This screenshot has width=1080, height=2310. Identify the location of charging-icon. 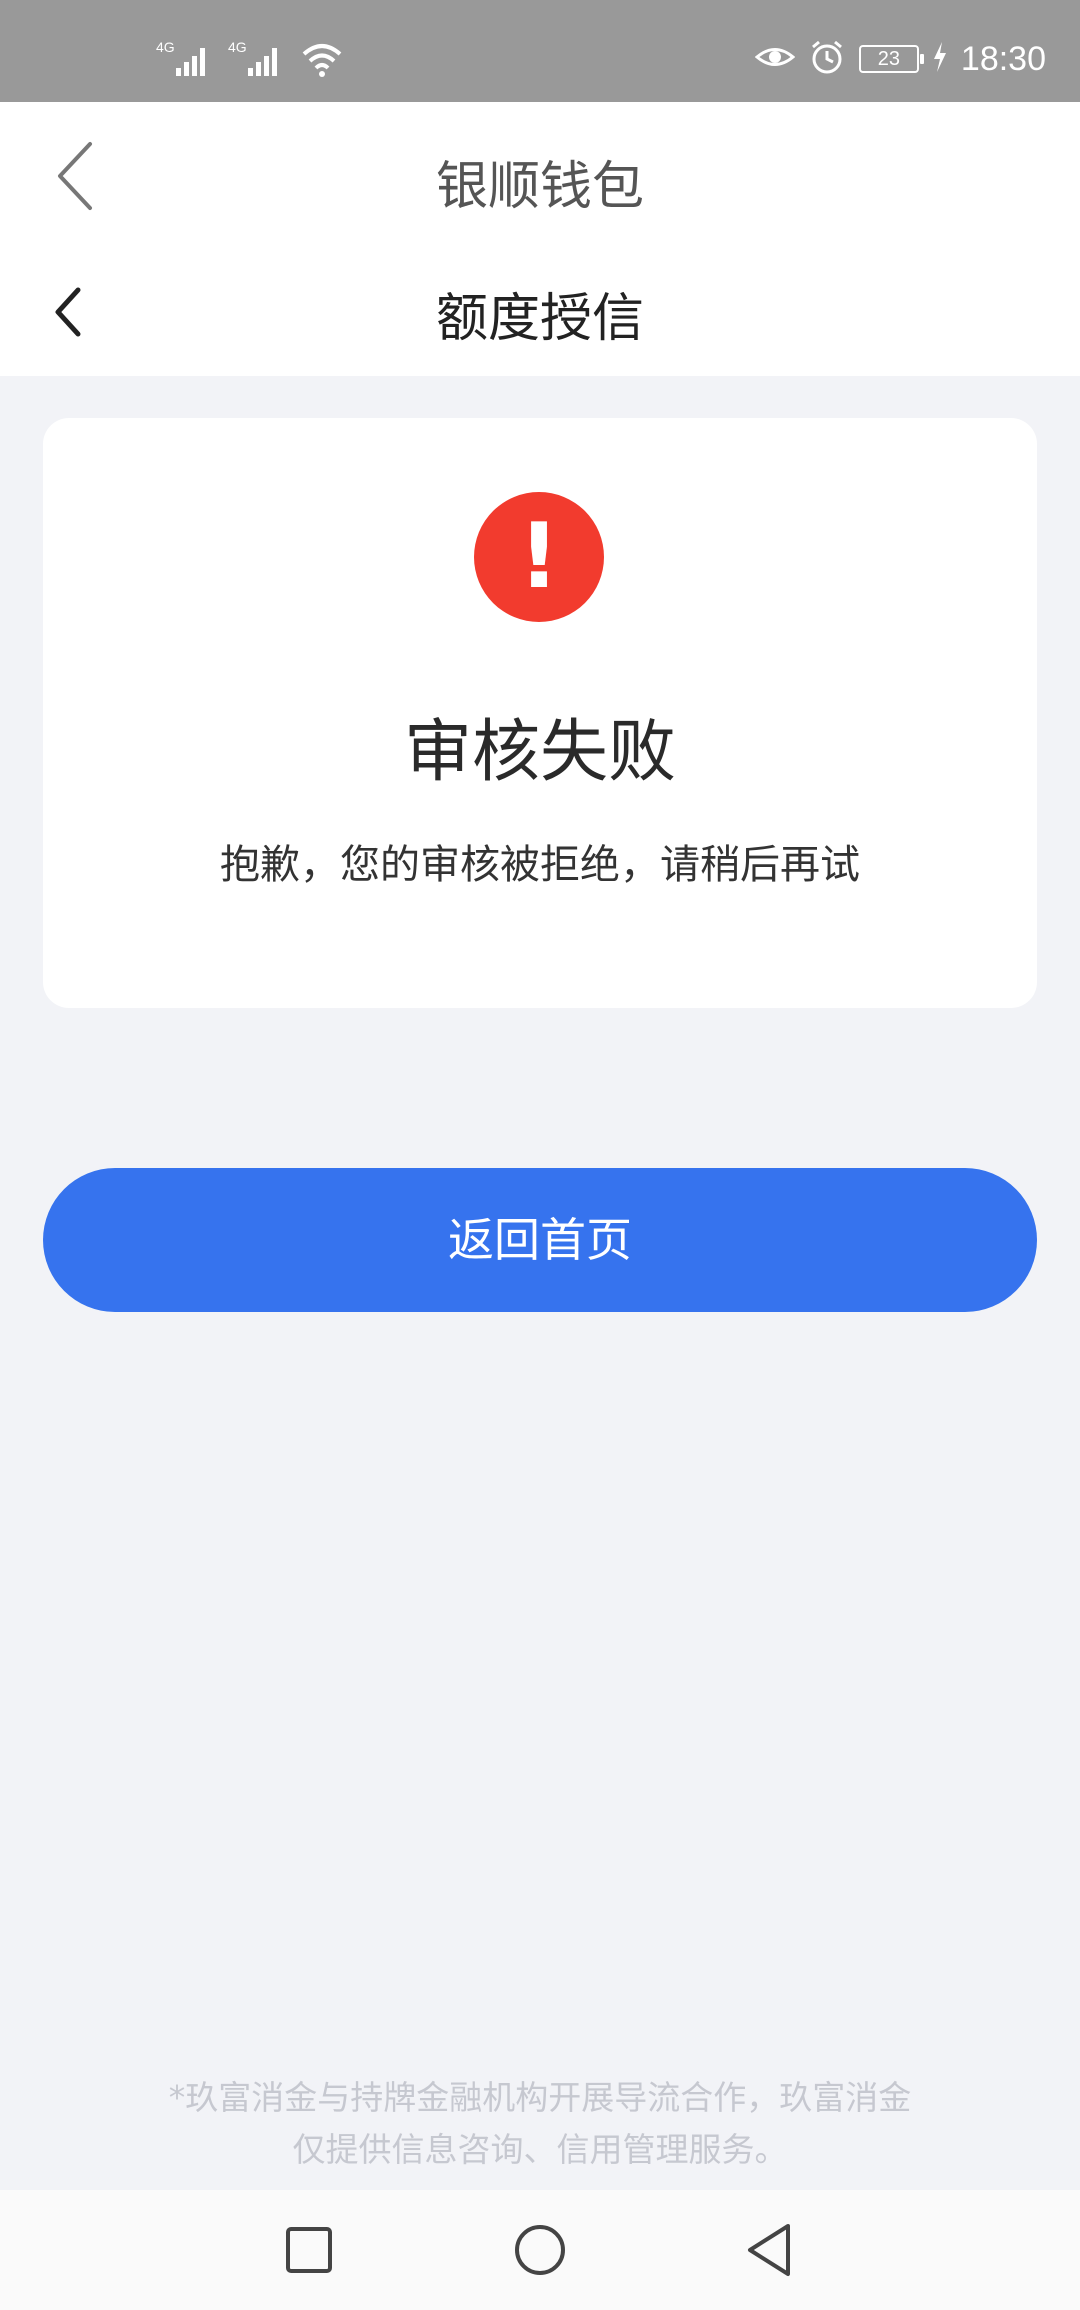
(940, 59).